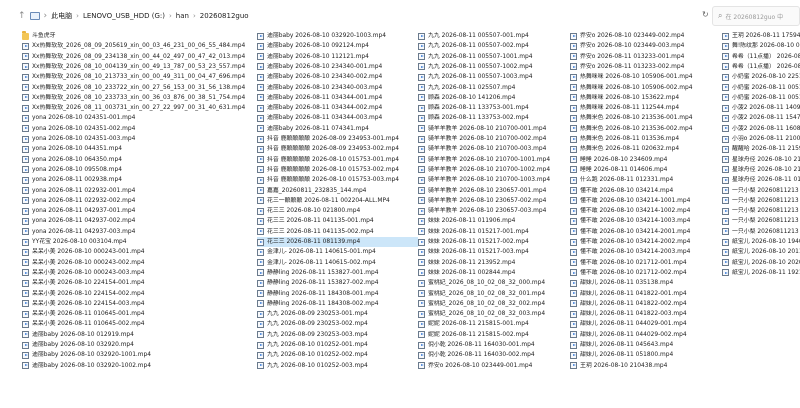 The image size is (800, 408). I want to click on file-item: 骑羊羊教羊 2026-08-10 210700-003.mp4, so click(494, 149).